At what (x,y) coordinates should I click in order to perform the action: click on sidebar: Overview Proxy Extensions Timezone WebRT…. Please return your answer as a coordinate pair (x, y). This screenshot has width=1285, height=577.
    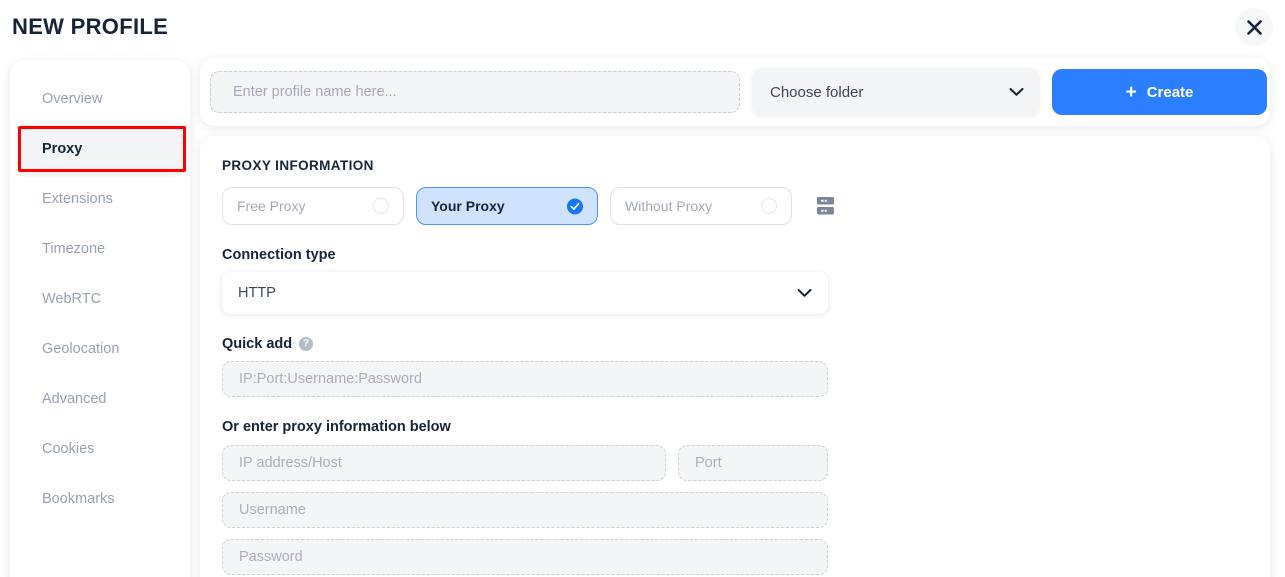
    Looking at the image, I should click on (100, 318).